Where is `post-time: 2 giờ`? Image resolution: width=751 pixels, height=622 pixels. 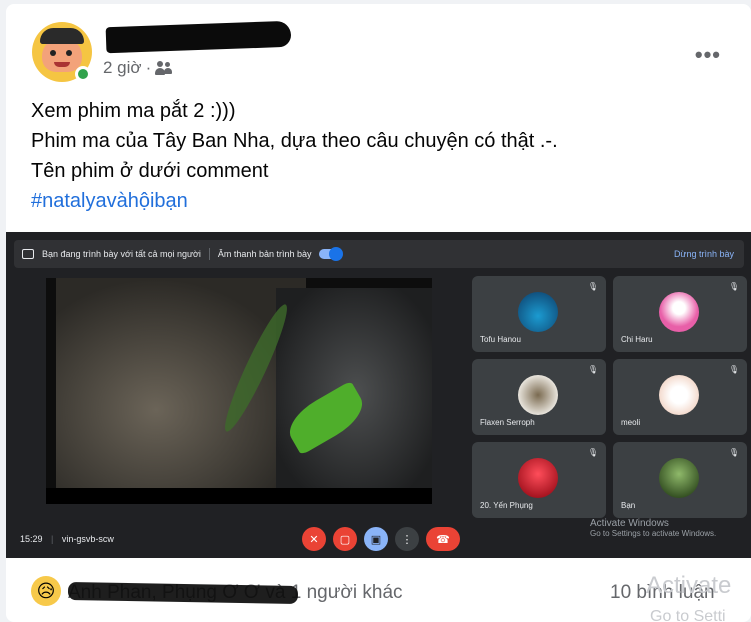
post-time: 2 giờ is located at coordinates (122, 68).